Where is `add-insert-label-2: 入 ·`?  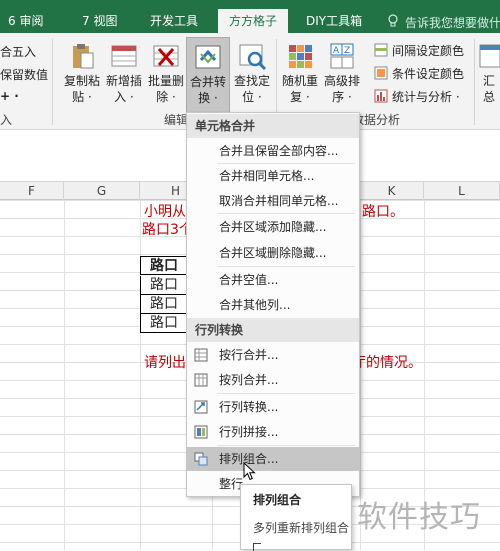
add-insert-label-2: 入 · is located at coordinates (124, 97).